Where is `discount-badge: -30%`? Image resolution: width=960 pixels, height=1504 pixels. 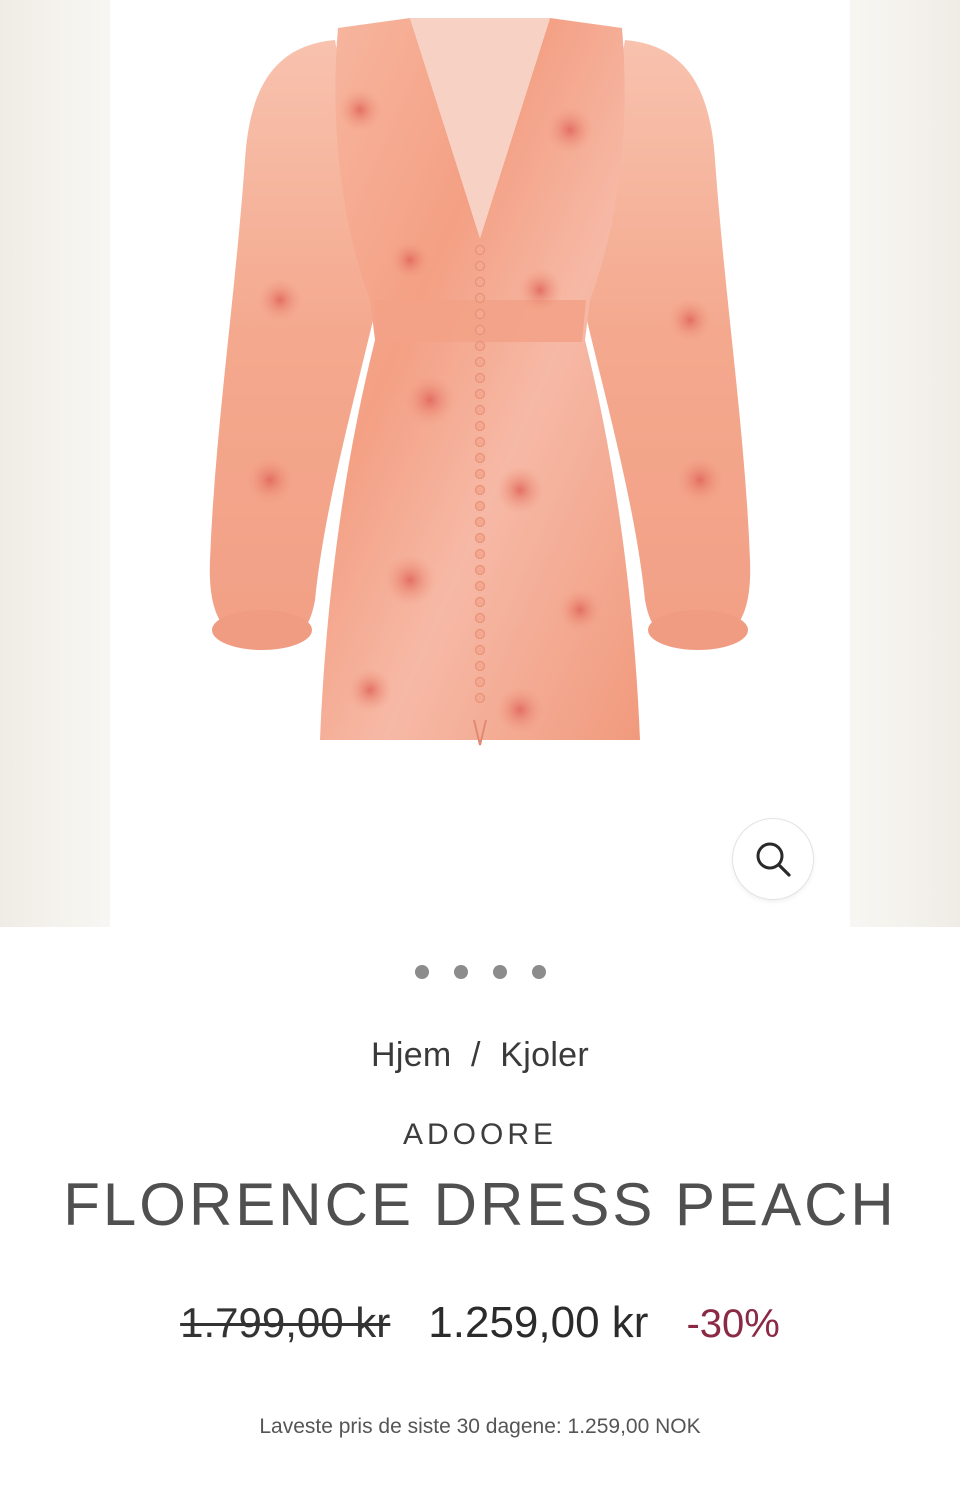 discount-badge: -30% is located at coordinates (733, 1324).